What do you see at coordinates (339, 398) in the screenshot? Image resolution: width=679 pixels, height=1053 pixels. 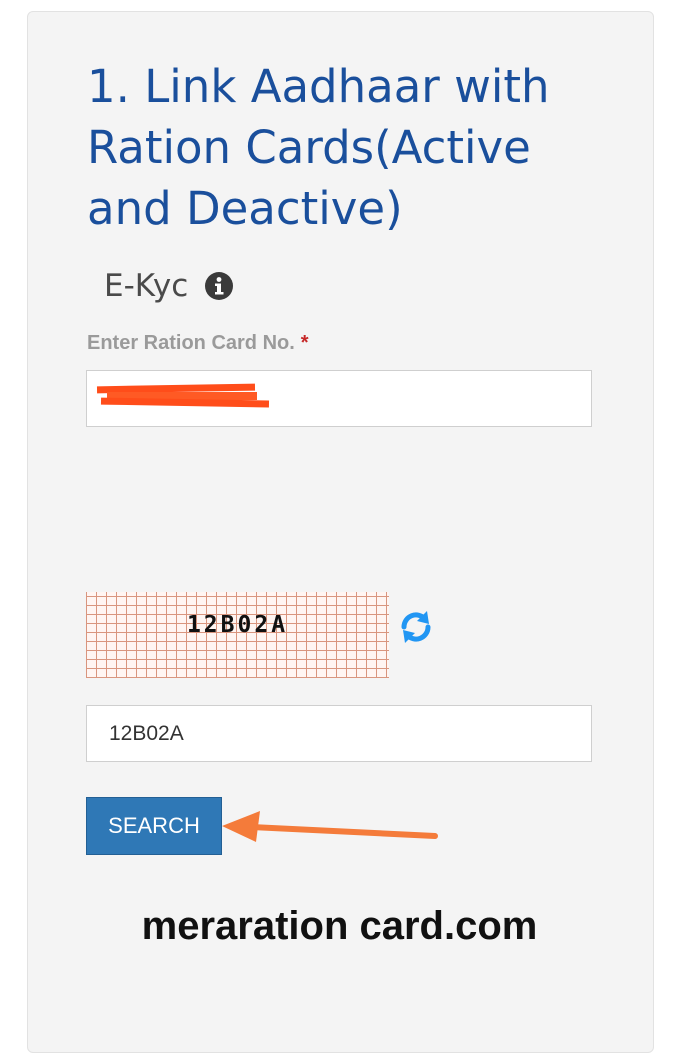 I see `ration-card-input` at bounding box center [339, 398].